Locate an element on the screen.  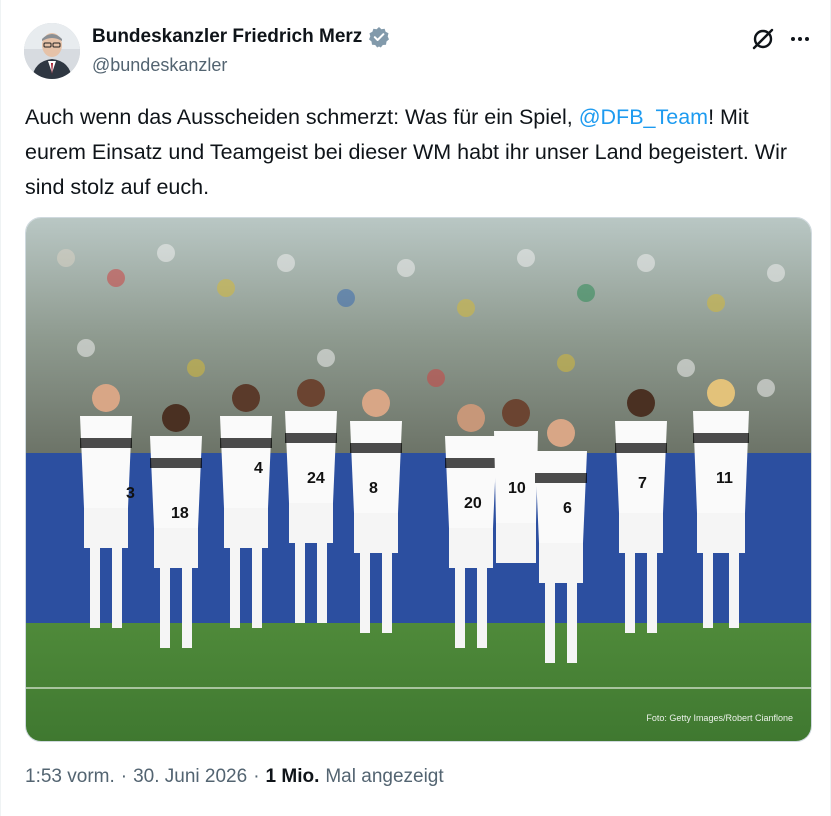
jersey-number: 11 is located at coordinates (724, 478).